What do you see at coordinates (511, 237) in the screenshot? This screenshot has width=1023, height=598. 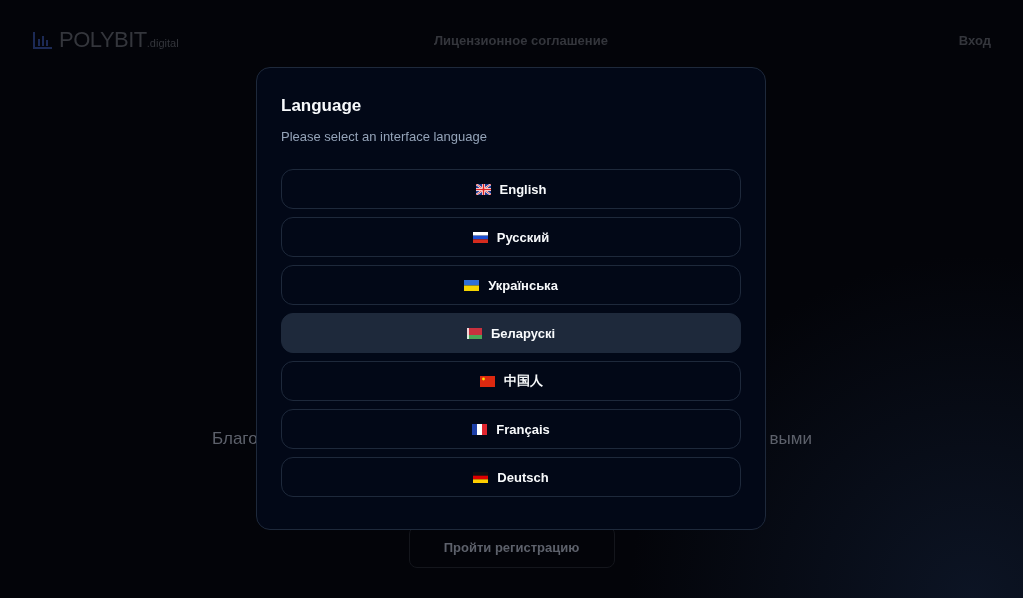 I see `language-option: Русский` at bounding box center [511, 237].